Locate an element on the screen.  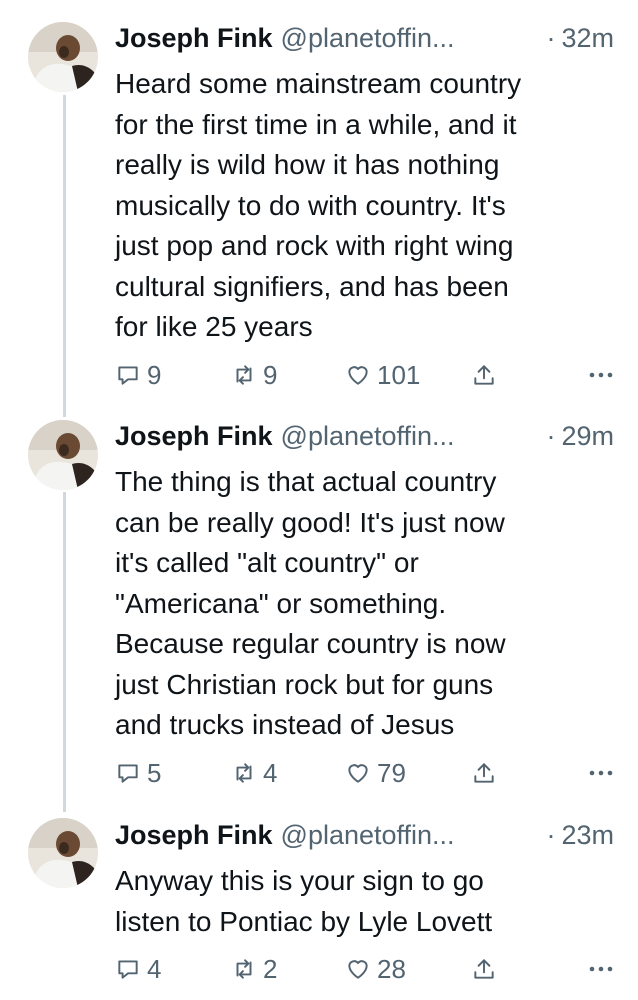
action-bar: 9 9 101 is located at coordinates (364, 375).